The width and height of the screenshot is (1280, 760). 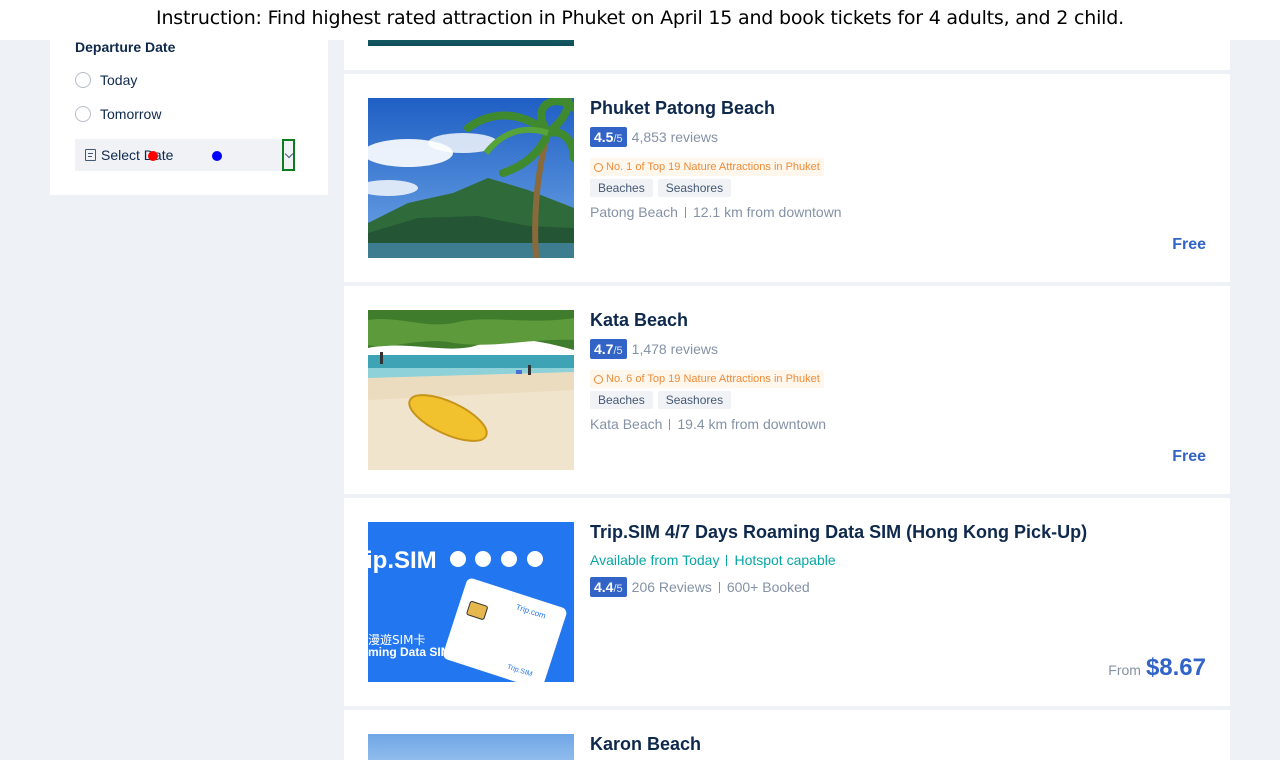 What do you see at coordinates (1124, 670) in the screenshot?
I see `price-prefix: From` at bounding box center [1124, 670].